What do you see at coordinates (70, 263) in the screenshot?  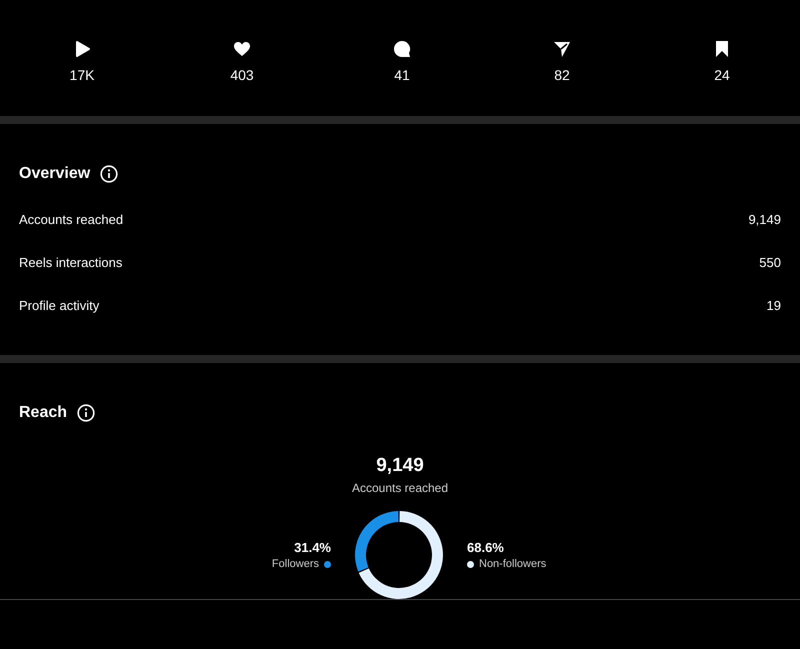 I see `metric-label: Reels interactions` at bounding box center [70, 263].